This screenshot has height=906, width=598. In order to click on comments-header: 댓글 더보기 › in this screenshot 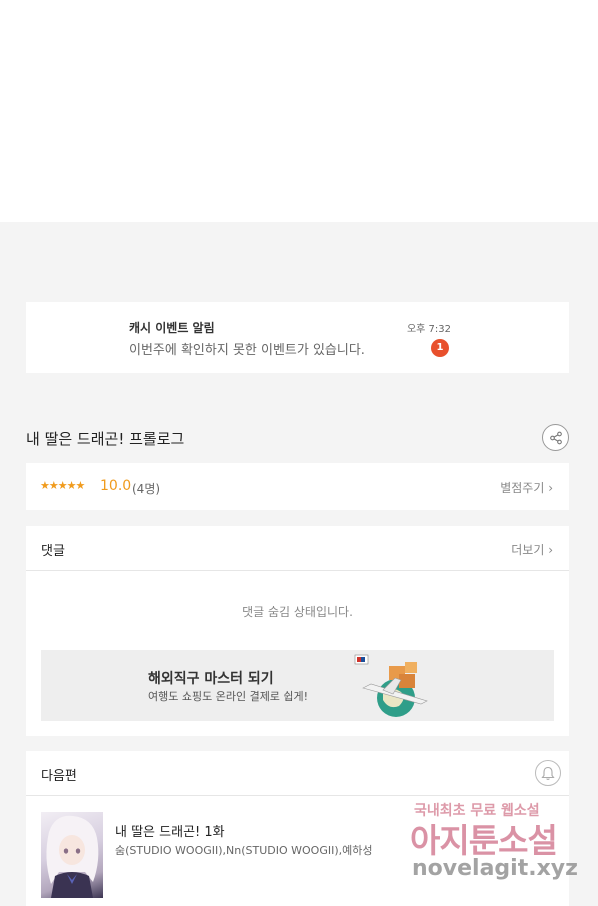, I will do `click(297, 548)`.